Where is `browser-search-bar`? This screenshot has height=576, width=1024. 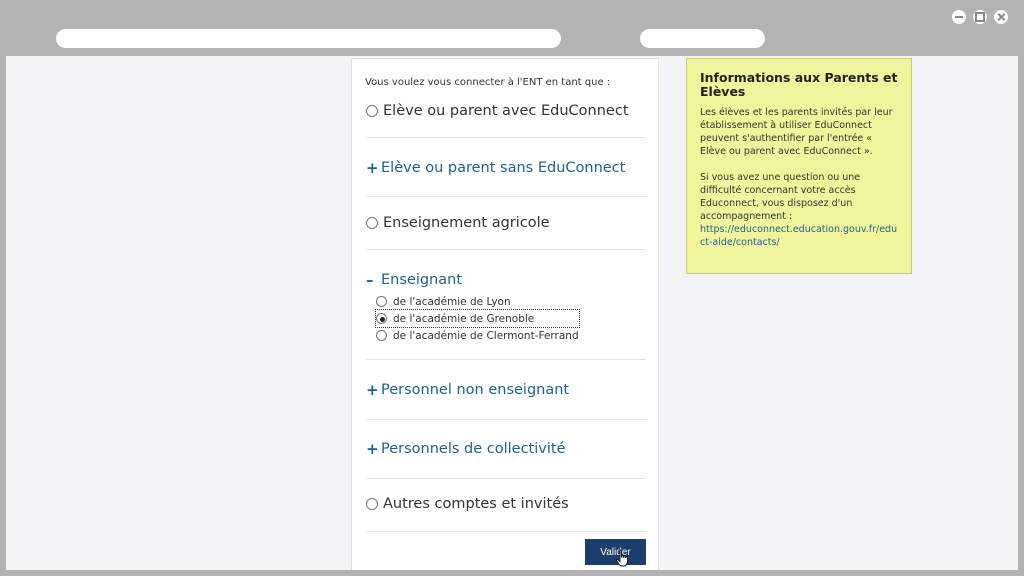 browser-search-bar is located at coordinates (702, 38).